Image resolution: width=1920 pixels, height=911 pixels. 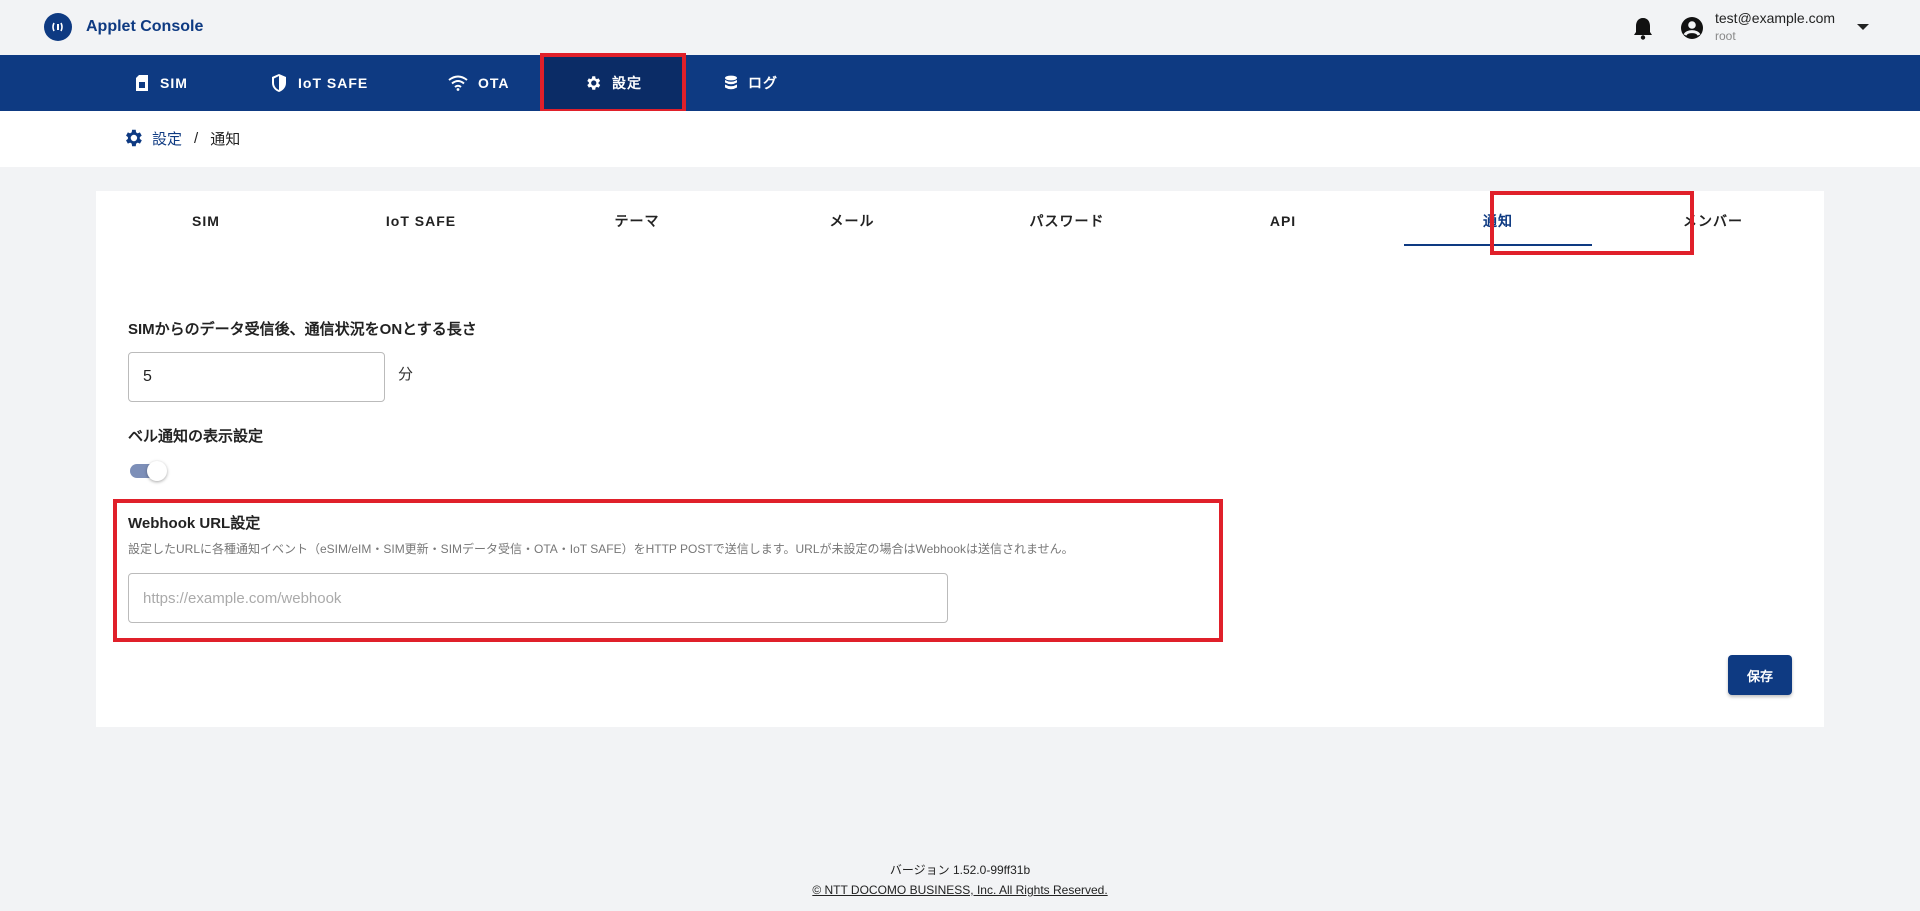 What do you see at coordinates (134, 138) in the screenshot?
I see `gear-icon` at bounding box center [134, 138].